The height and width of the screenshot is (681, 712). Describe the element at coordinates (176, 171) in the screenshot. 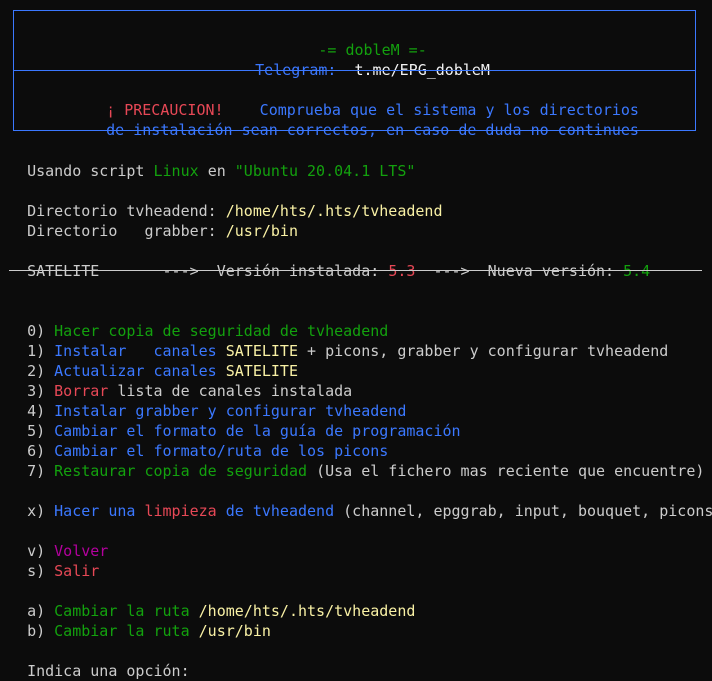

I see `os-type: Linux` at that location.